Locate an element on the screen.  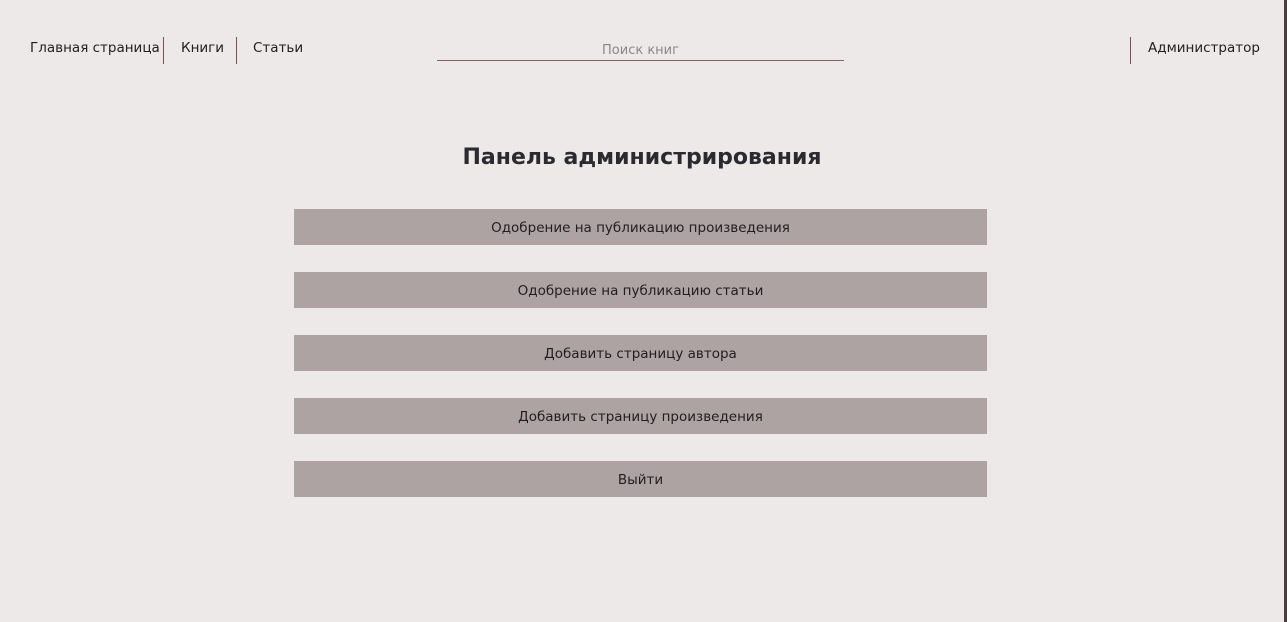
logout-button: Выйти is located at coordinates (640, 479).